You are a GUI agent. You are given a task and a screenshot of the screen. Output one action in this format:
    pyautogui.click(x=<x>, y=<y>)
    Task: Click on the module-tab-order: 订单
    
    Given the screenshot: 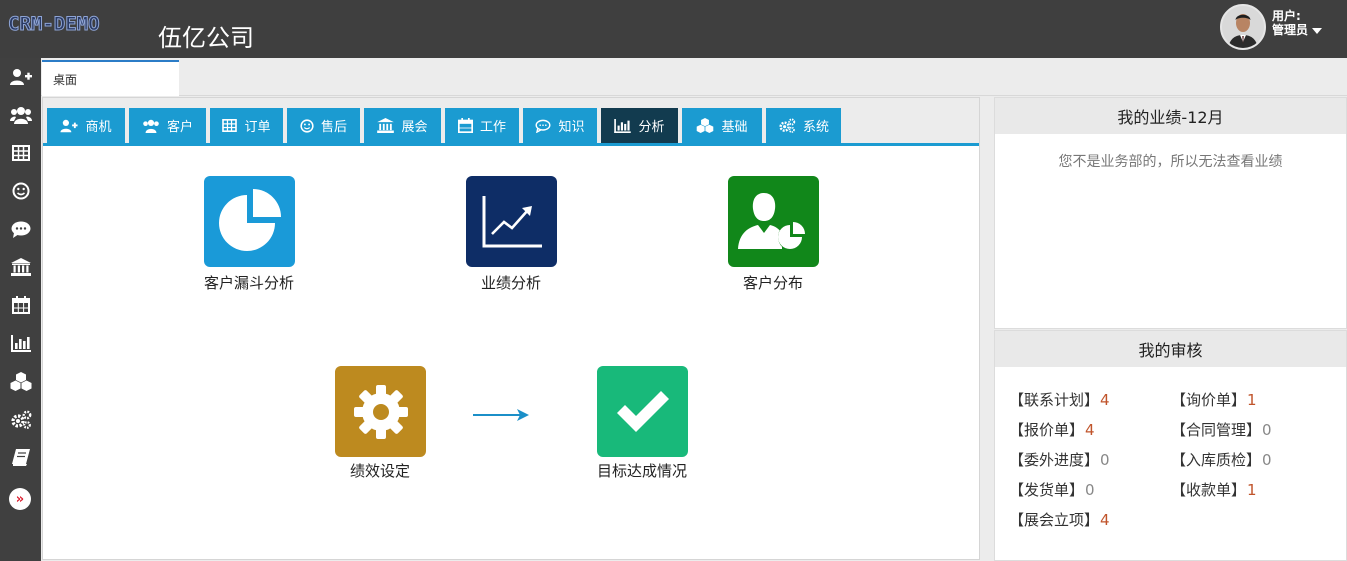 What is the action you would take?
    pyautogui.click(x=246, y=125)
    